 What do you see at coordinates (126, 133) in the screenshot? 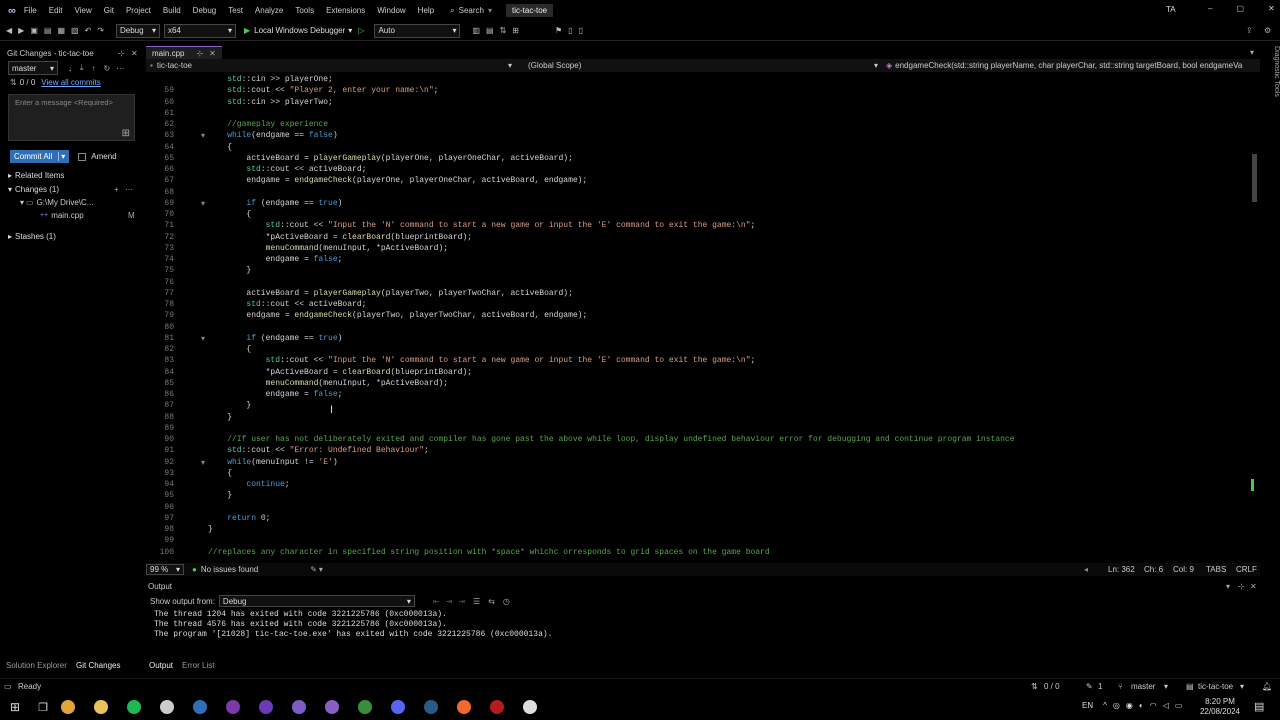
I see `expand-icon: ⊞` at bounding box center [126, 133].